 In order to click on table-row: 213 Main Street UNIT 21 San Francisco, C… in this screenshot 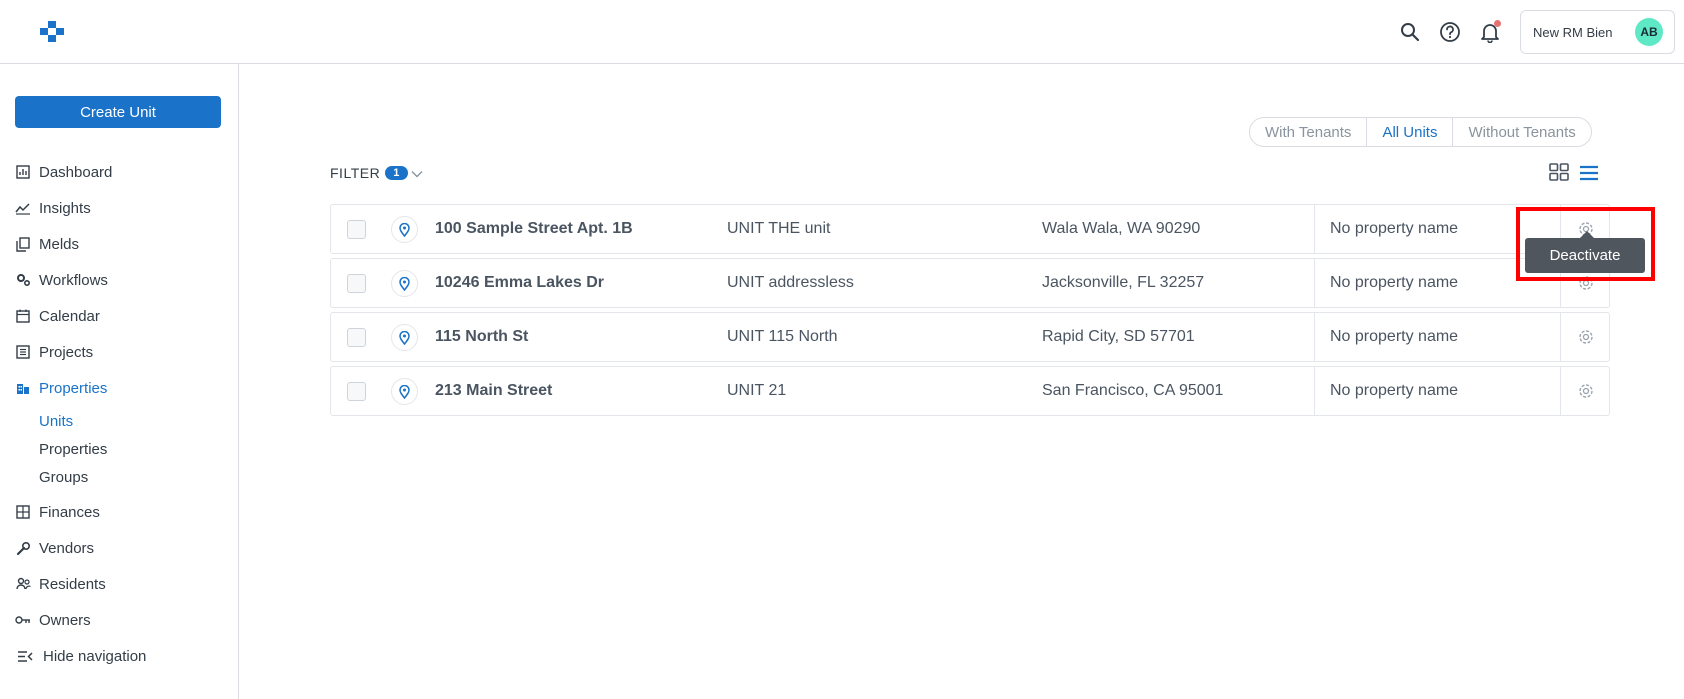, I will do `click(970, 391)`.